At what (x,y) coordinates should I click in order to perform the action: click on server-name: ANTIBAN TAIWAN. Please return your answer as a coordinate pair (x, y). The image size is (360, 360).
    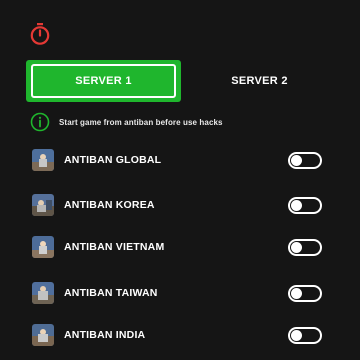
    Looking at the image, I should click on (111, 293).